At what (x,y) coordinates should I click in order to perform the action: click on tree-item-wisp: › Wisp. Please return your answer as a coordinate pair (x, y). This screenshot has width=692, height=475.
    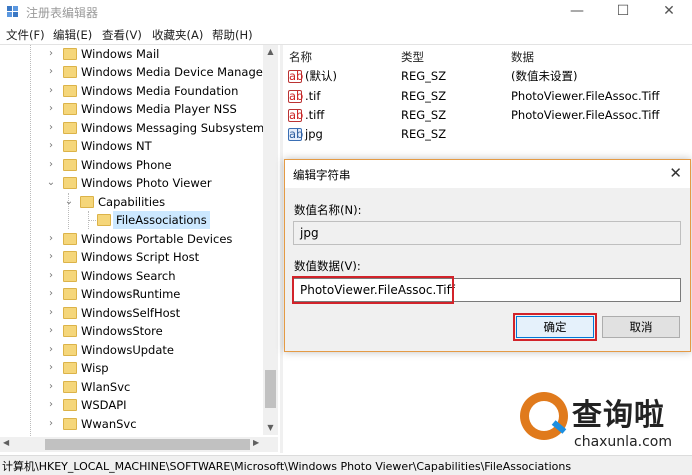
    Looking at the image, I should click on (131, 368).